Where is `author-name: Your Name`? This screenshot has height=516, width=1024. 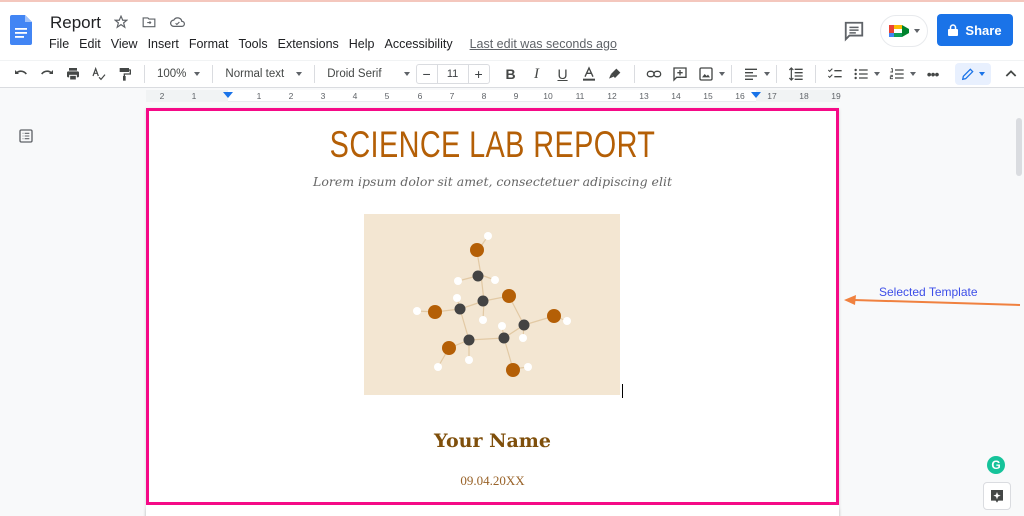 author-name: Your Name is located at coordinates (492, 441).